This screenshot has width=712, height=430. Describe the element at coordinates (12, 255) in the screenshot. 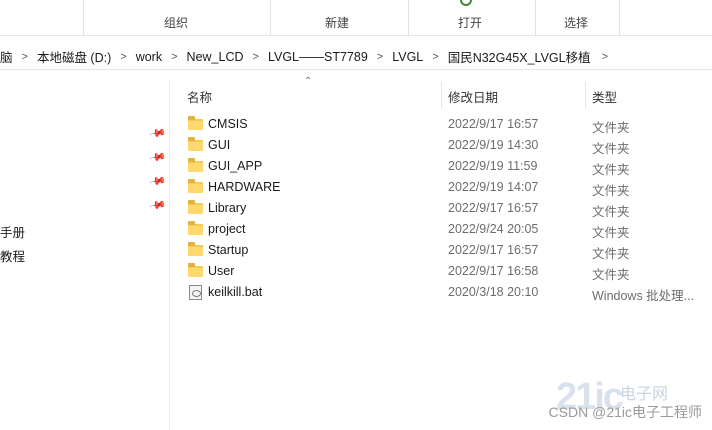

I see `nav-item-tutorial: 教程` at that location.